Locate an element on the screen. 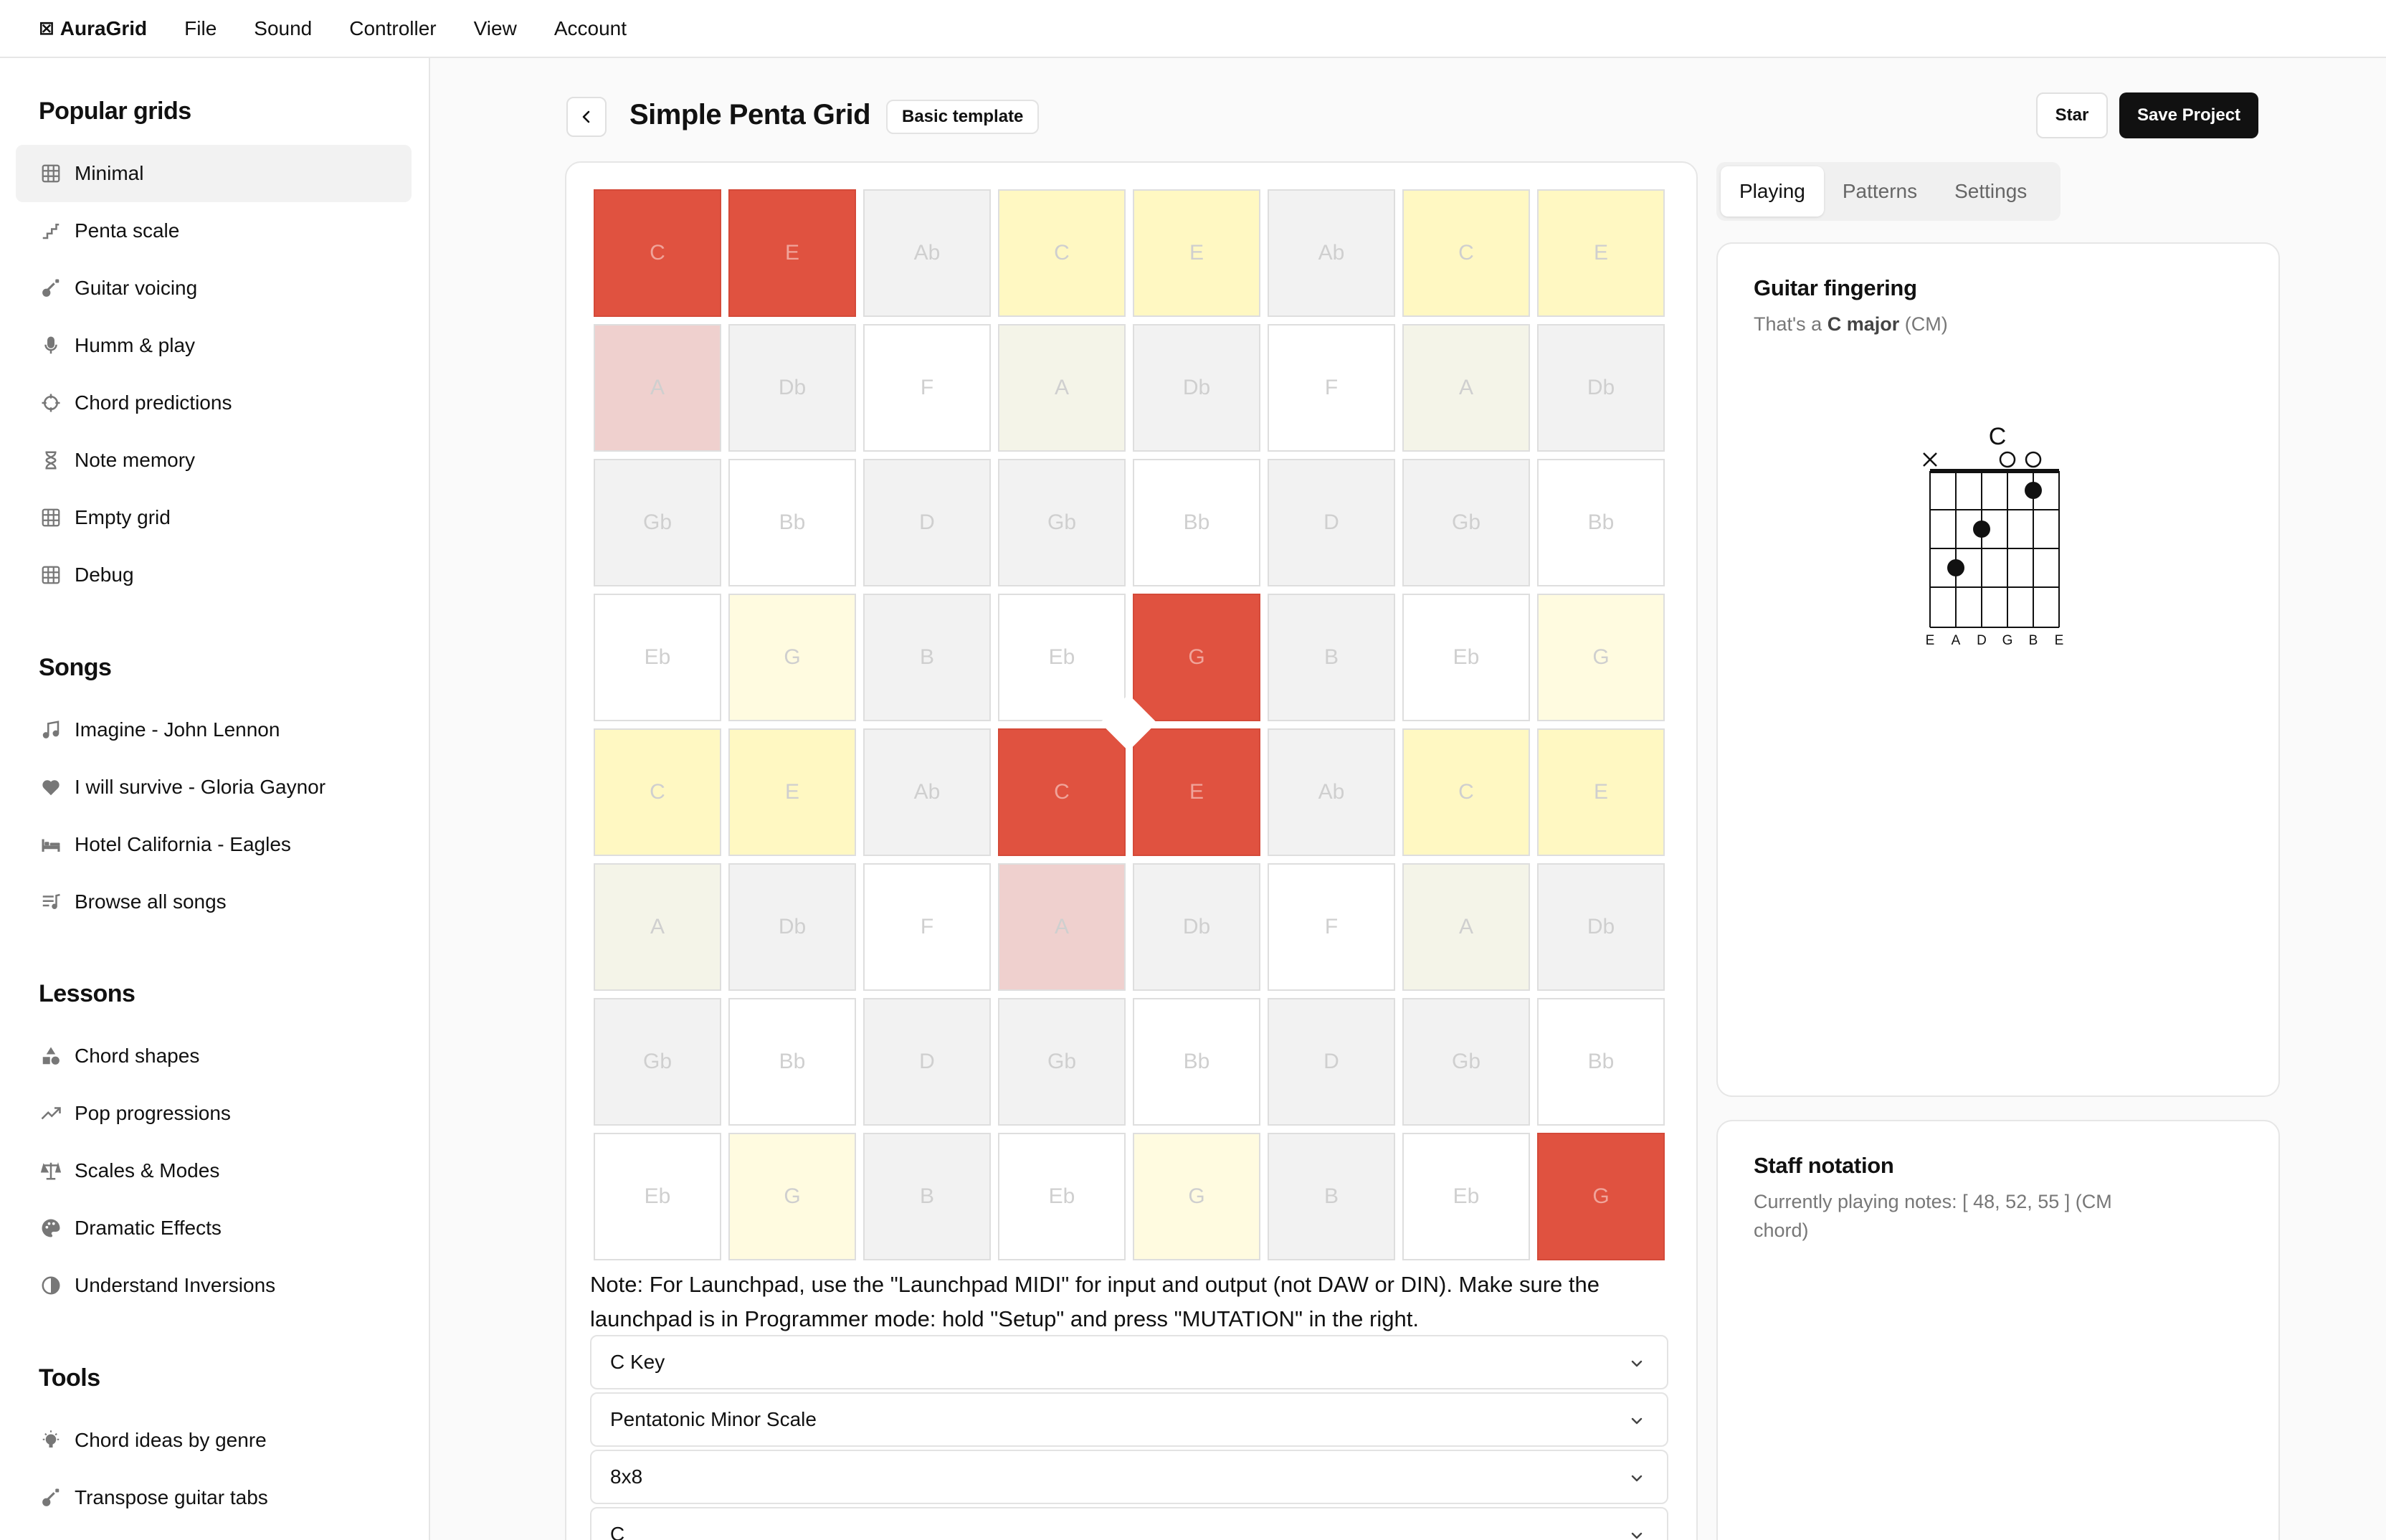 This screenshot has width=2386, height=1540. root-note-select: C is located at coordinates (1129, 1523).